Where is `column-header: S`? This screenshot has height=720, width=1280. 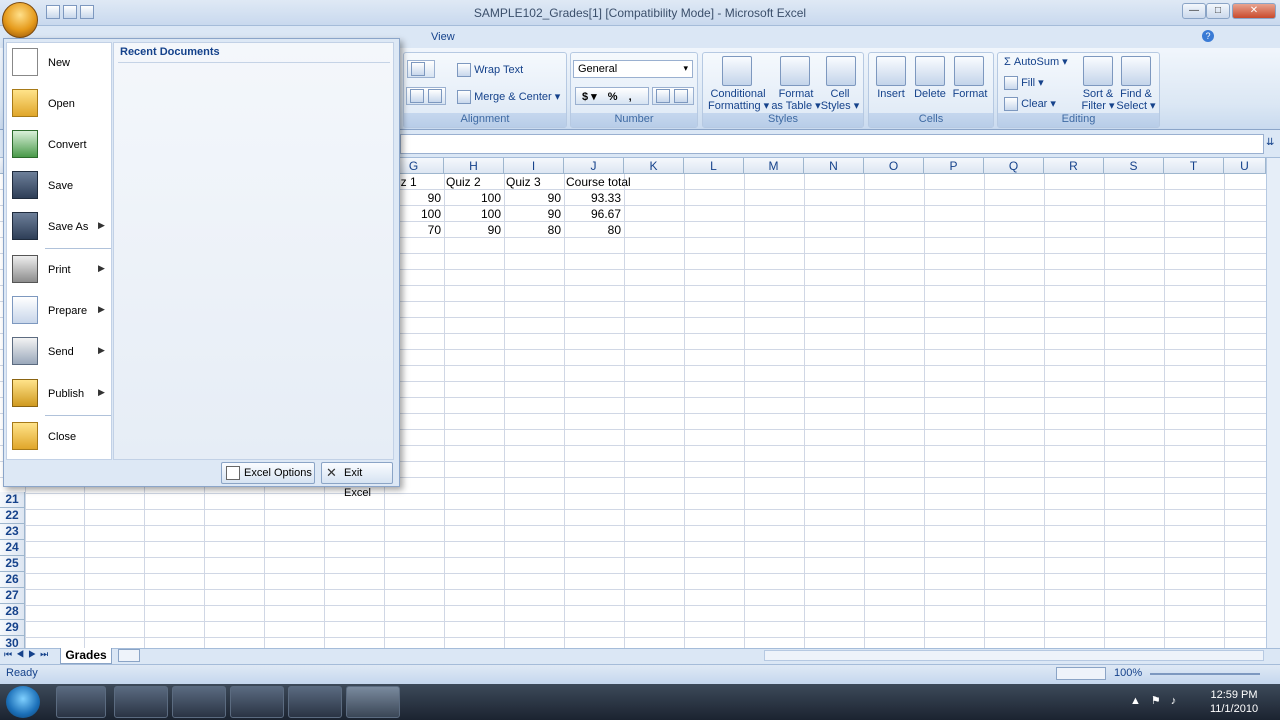
column-header: S is located at coordinates (1134, 166).